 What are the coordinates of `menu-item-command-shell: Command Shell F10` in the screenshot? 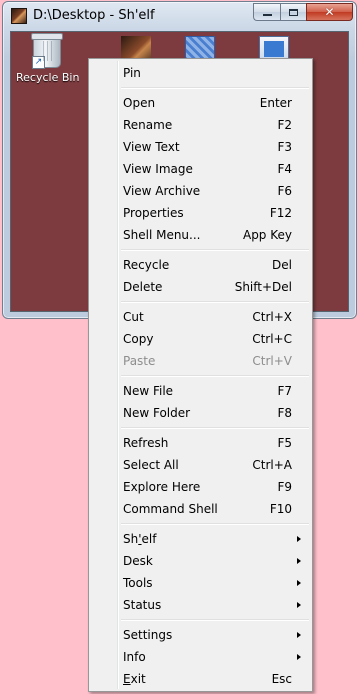 It's located at (200, 509).